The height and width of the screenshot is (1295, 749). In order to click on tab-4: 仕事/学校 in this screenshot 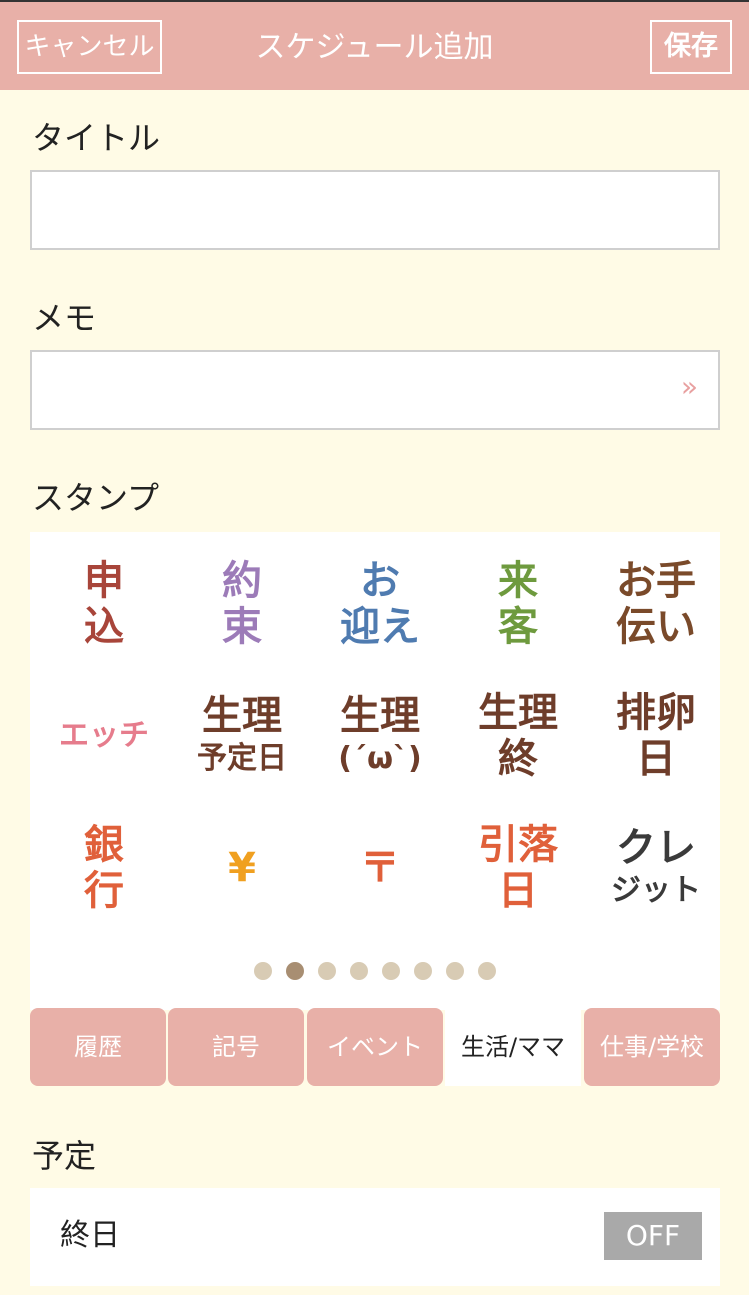, I will do `click(652, 1047)`.